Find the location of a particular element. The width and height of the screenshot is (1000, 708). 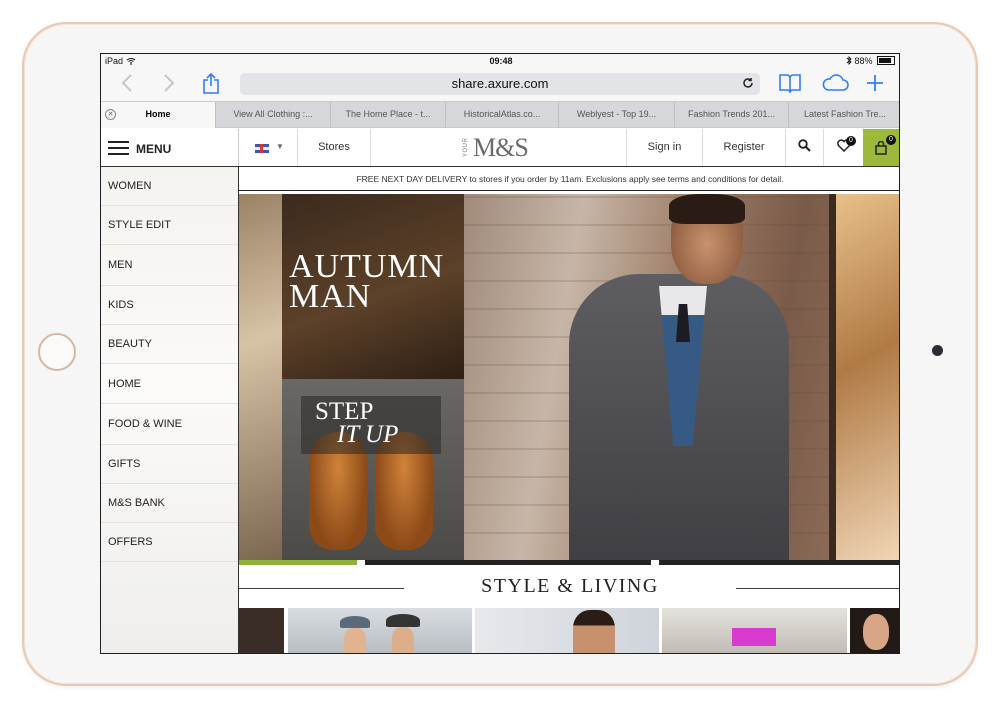

previous-slide-image is located at coordinates (260, 377).